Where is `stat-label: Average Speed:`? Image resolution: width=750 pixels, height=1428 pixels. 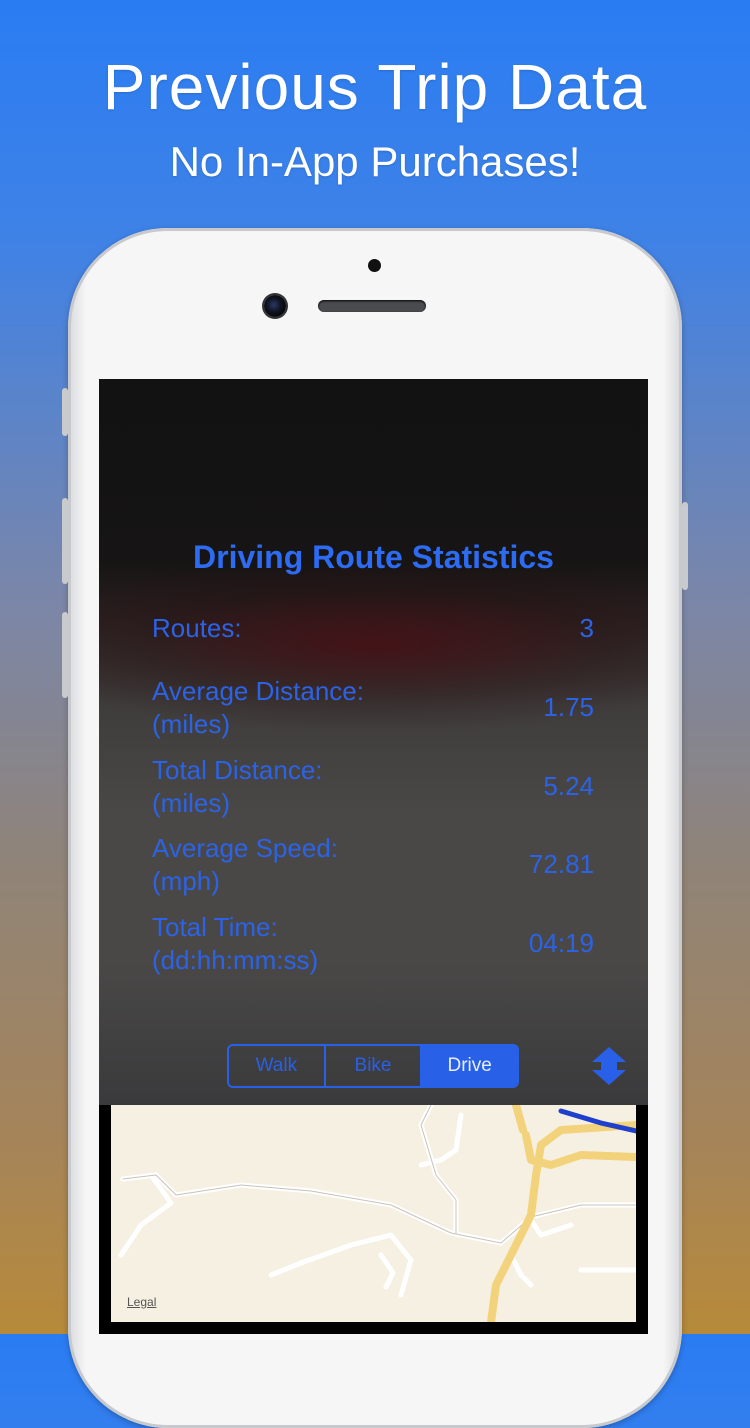 stat-label: Average Speed: is located at coordinates (245, 848).